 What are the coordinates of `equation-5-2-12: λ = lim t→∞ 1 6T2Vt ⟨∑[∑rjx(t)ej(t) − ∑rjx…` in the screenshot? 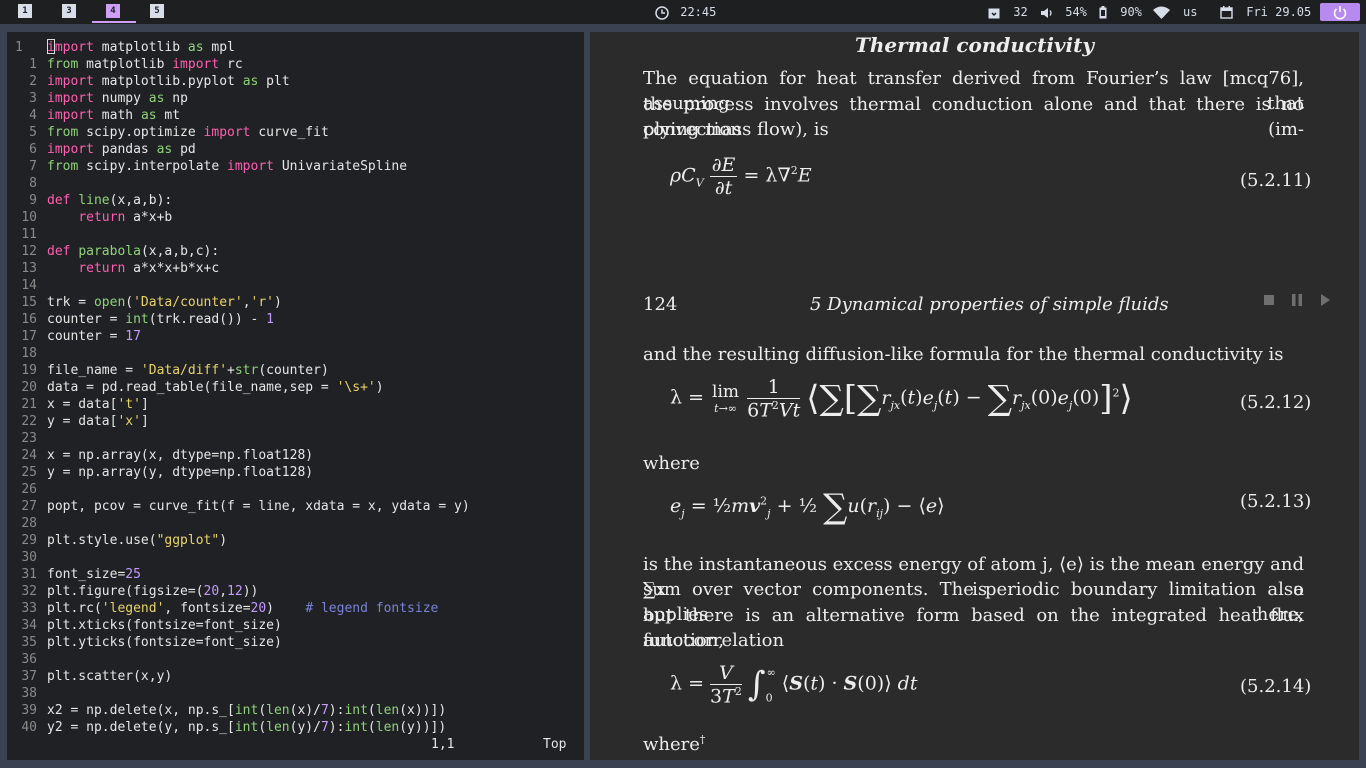 It's located at (901, 399).